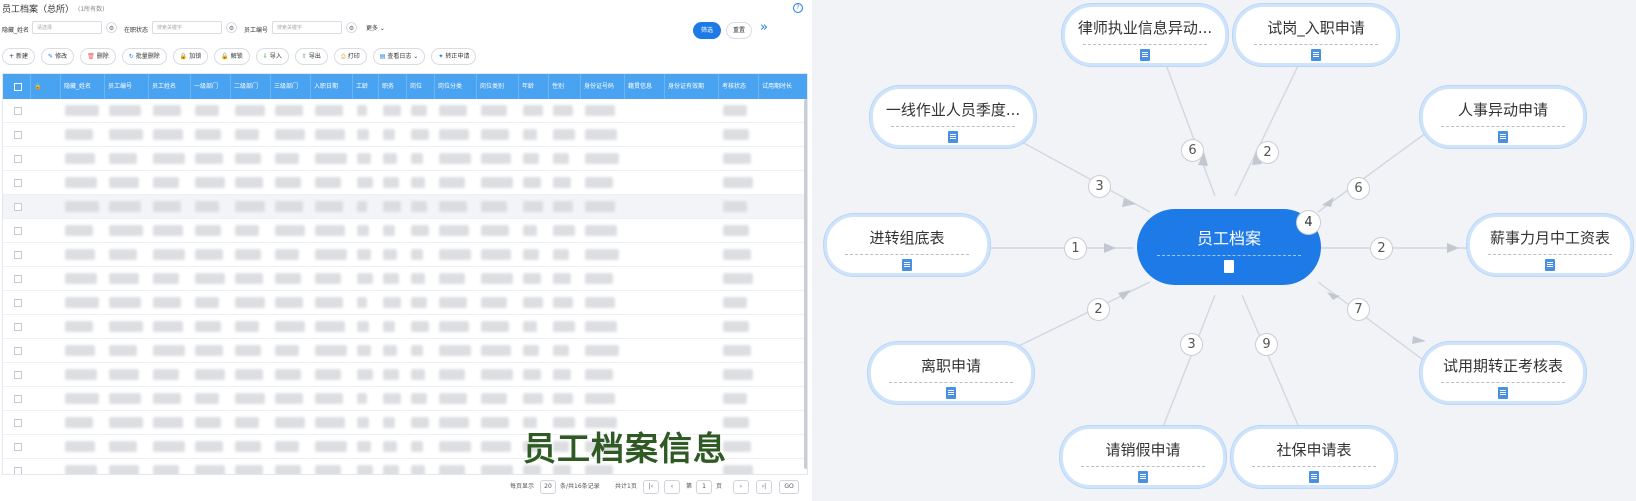 Image resolution: width=1636 pixels, height=501 pixels. What do you see at coordinates (1374, 171) in the screenshot?
I see `edge` at bounding box center [1374, 171].